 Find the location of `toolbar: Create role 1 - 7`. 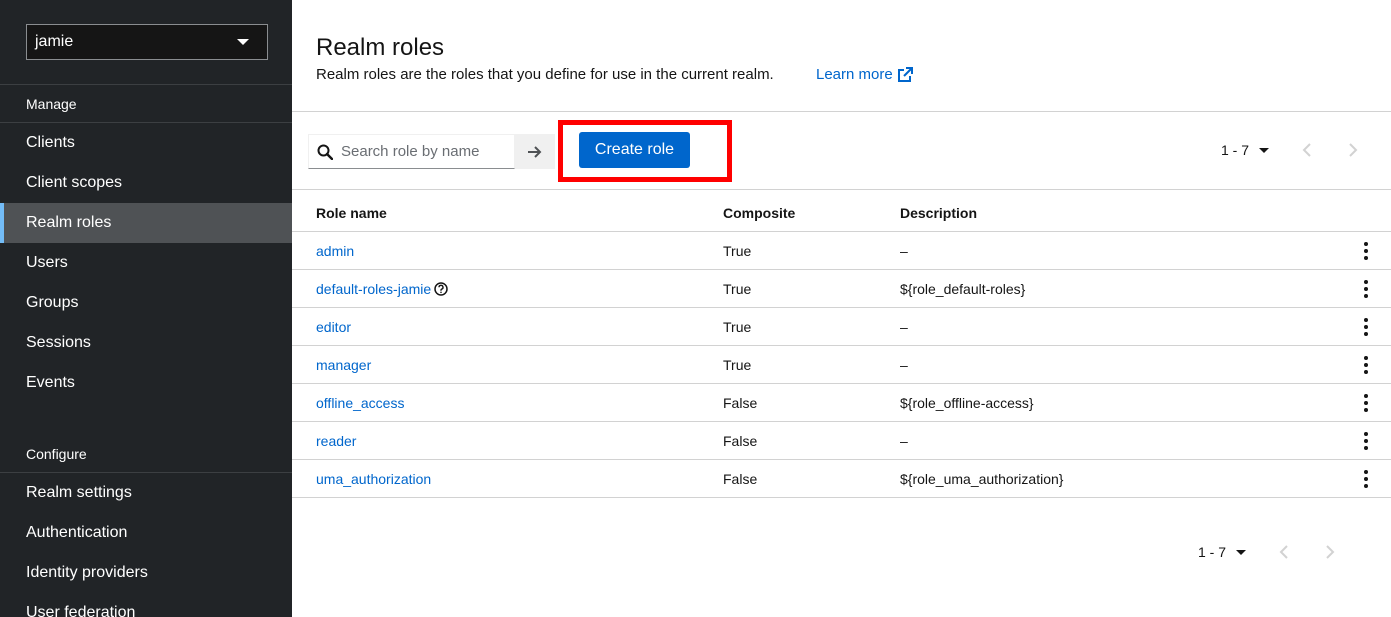

toolbar: Create role 1 - 7 is located at coordinates (841, 151).